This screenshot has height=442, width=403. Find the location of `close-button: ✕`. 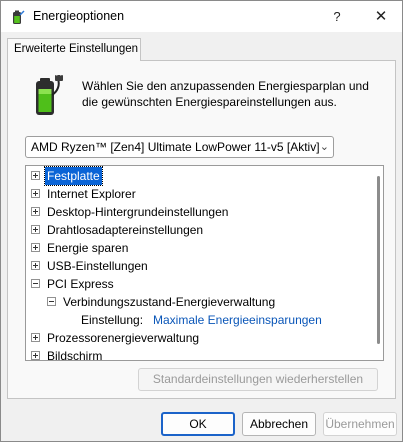

close-button: ✕ is located at coordinates (381, 16).